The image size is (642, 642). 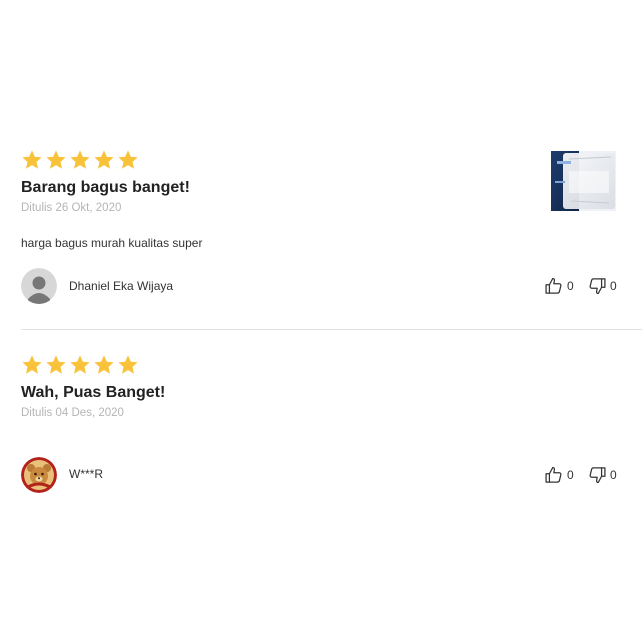 What do you see at coordinates (331, 329) in the screenshot?
I see `divider` at bounding box center [331, 329].